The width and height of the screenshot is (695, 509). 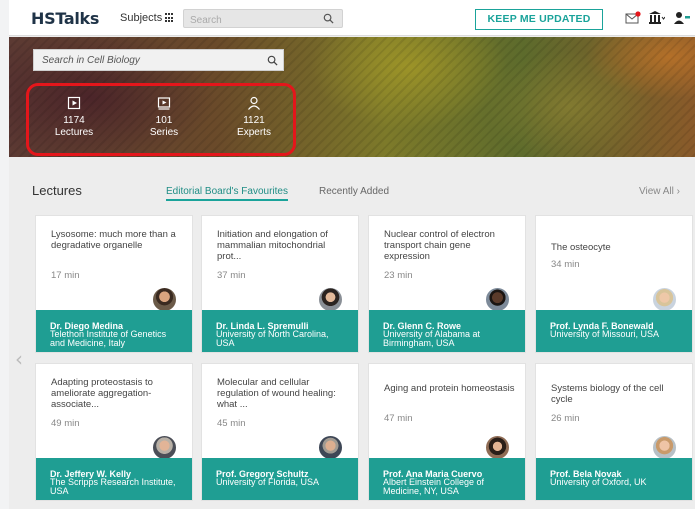 What do you see at coordinates (598, 482) in the screenshot?
I see `speaker-affiliation: University of Oxford, UK` at bounding box center [598, 482].